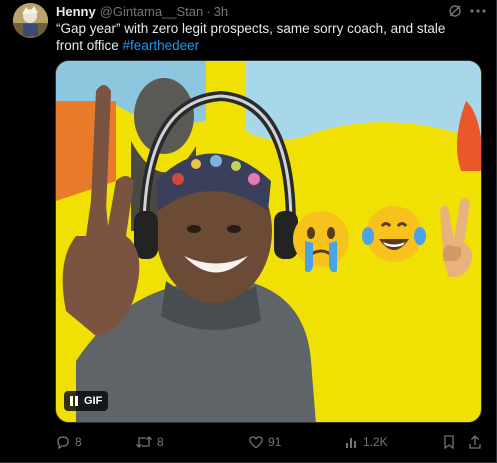  I want to click on author-name: Henny, so click(76, 11).